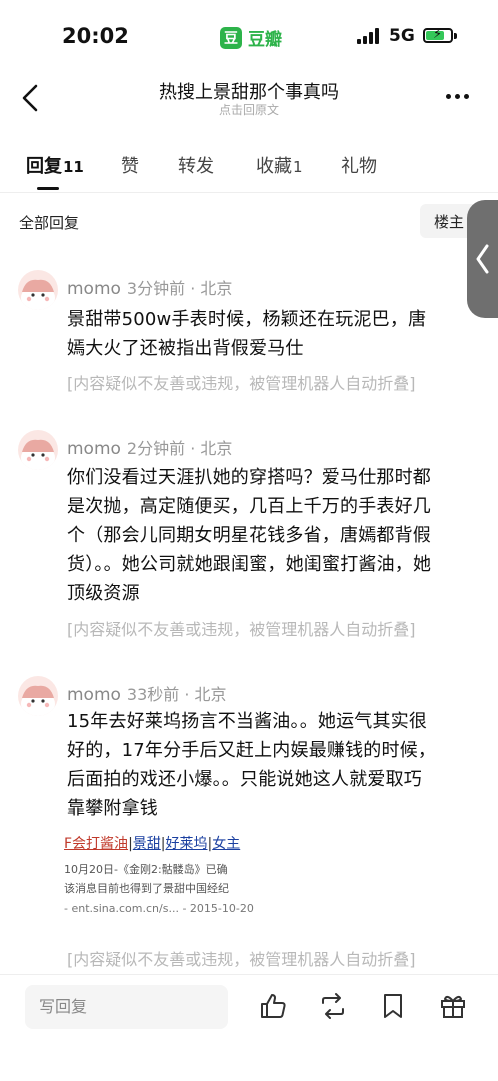  I want to click on preview-tag: 景甜, so click(146, 844).